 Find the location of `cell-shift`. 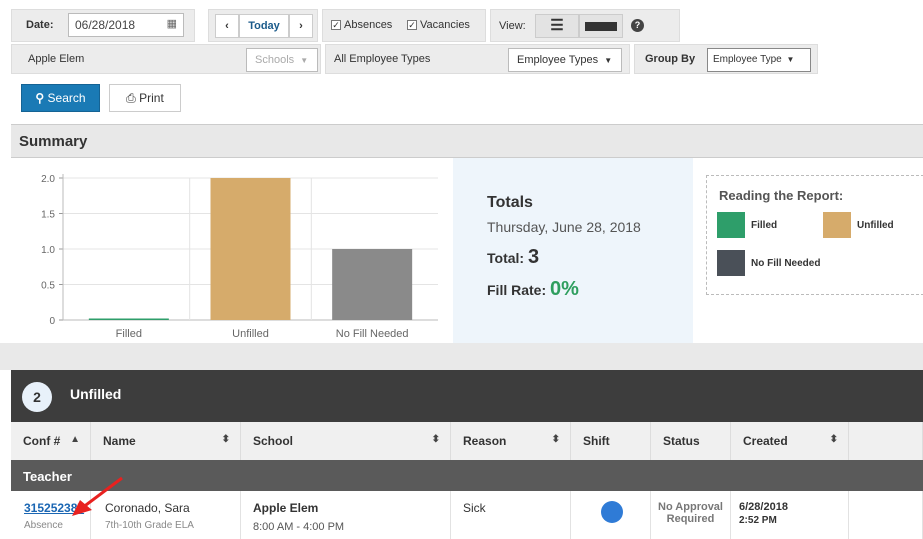

cell-shift is located at coordinates (611, 515).